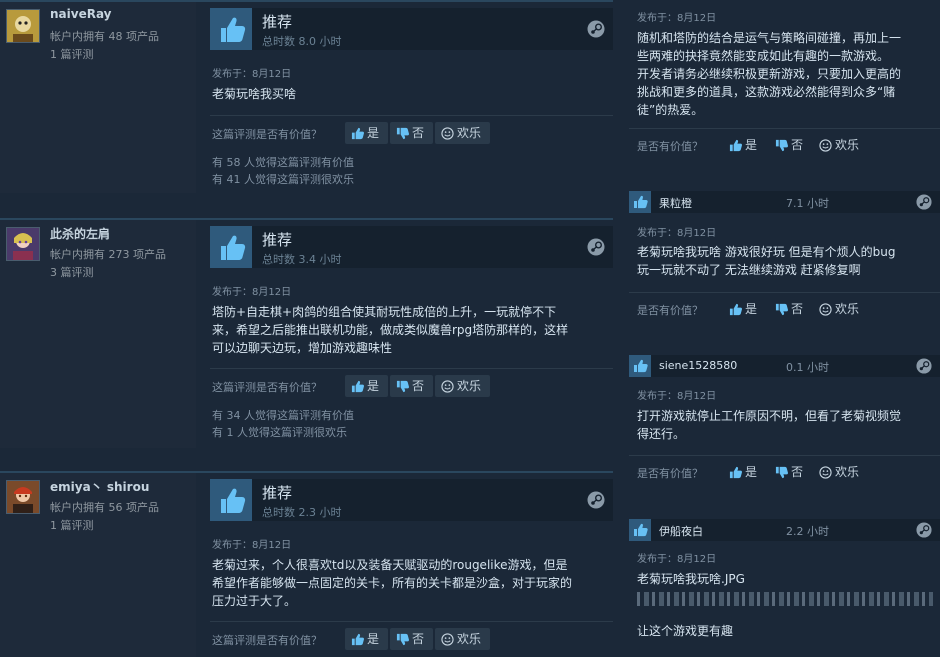  Describe the element at coordinates (785, 599) in the screenshot. I see `obscured-text-line` at that location.